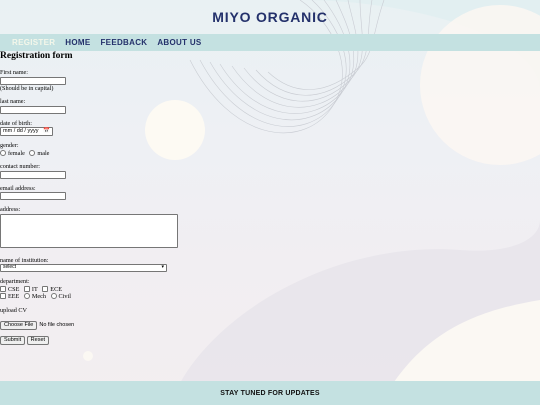  I want to click on dob-placeholder: mm / dd / yyyy, so click(21, 130).